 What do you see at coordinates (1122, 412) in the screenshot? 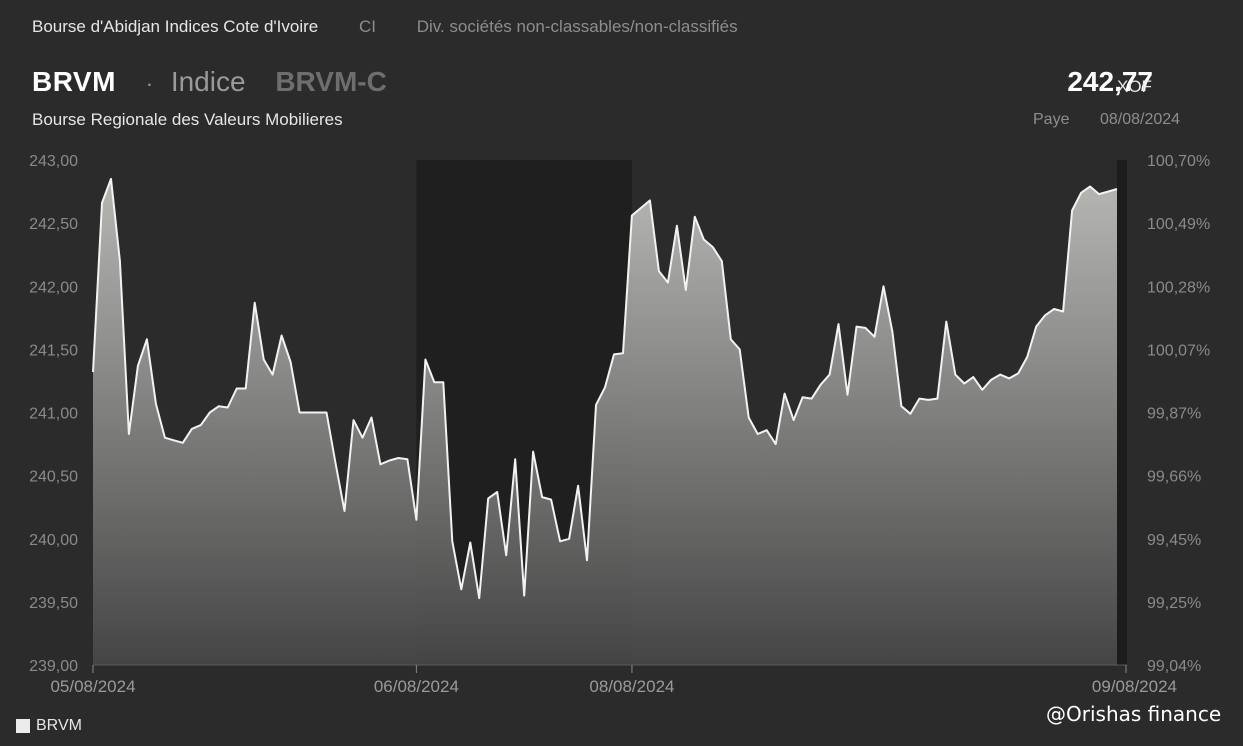
I see `right-edge-strip` at bounding box center [1122, 412].